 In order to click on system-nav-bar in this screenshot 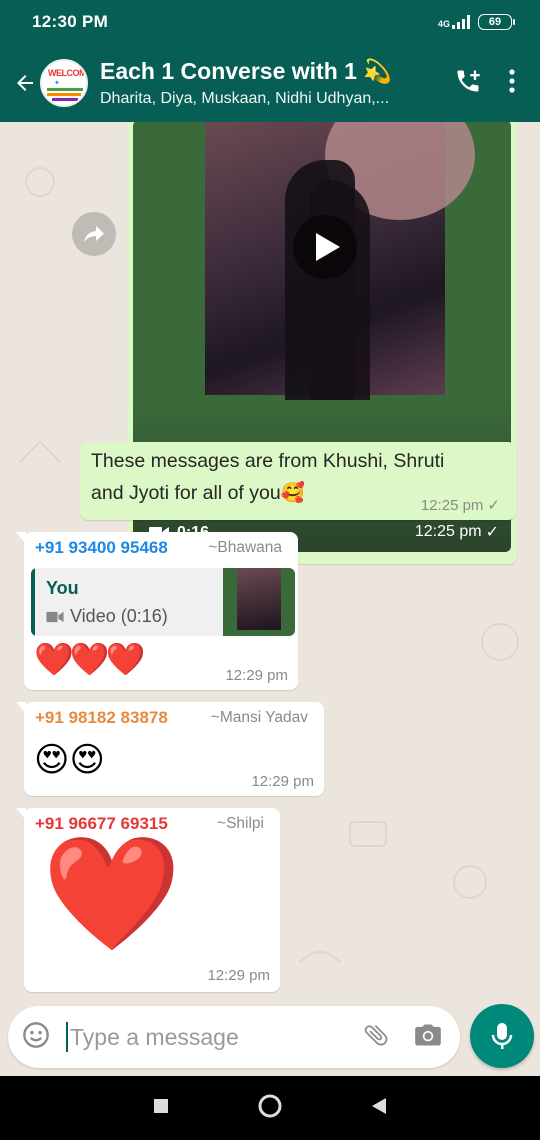, I will do `click(270, 1108)`.